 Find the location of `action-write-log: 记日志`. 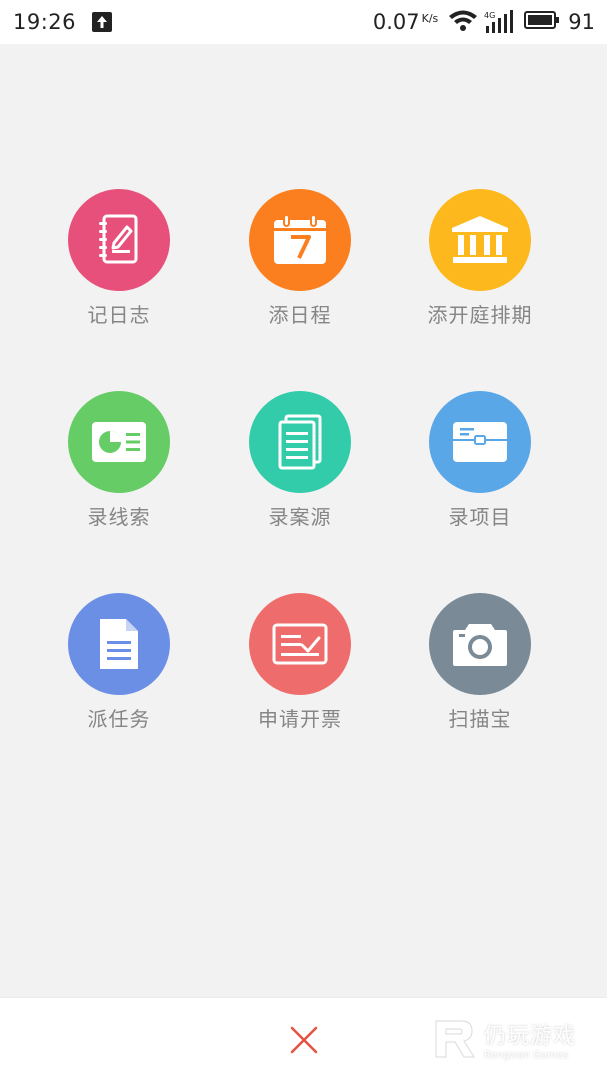

action-write-log: 记日志 is located at coordinates (119, 258).